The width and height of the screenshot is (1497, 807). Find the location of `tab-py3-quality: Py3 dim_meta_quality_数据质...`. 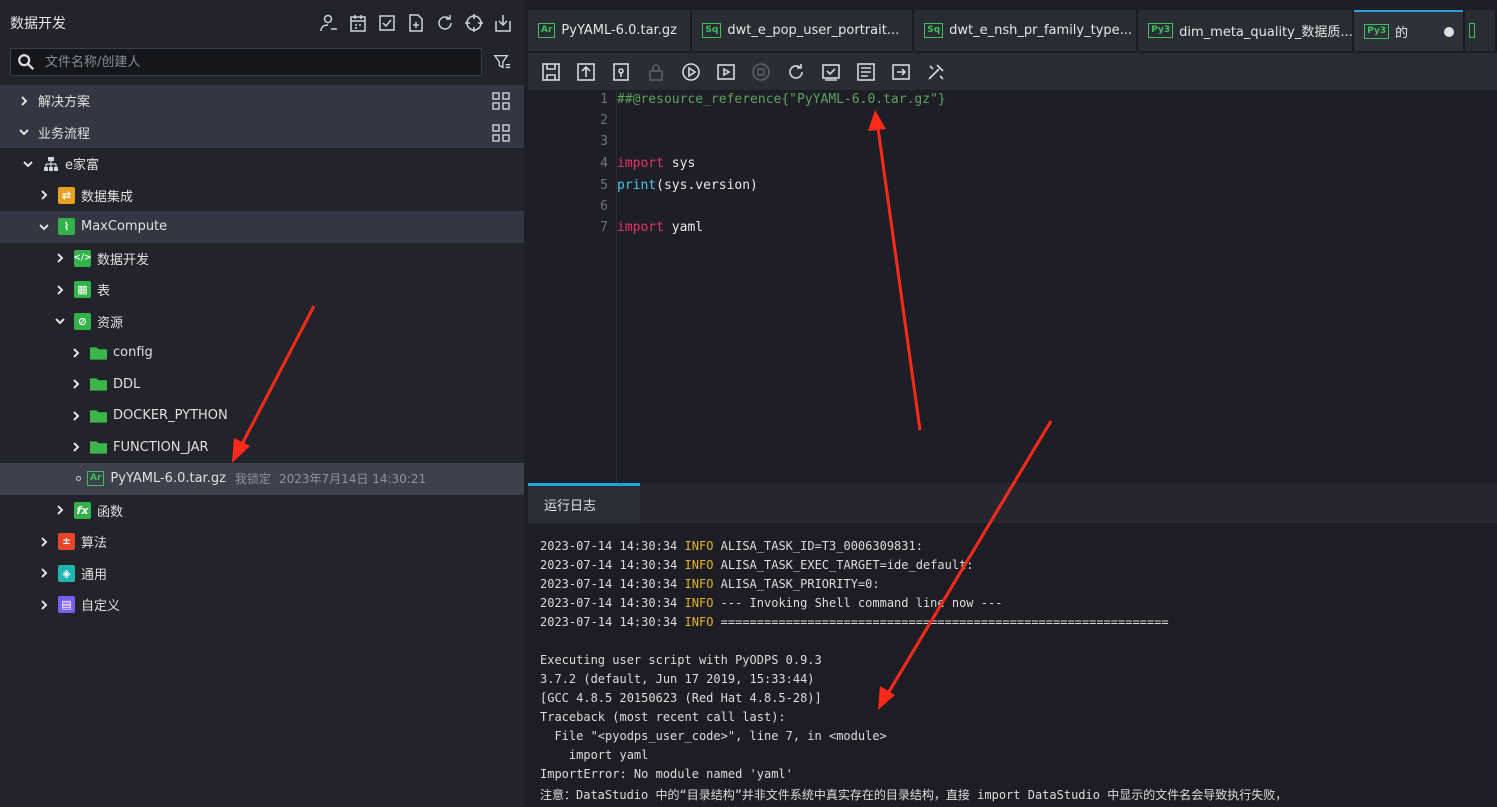

tab-py3-quality: Py3 dim_meta_quality_数据质... is located at coordinates (1245, 30).